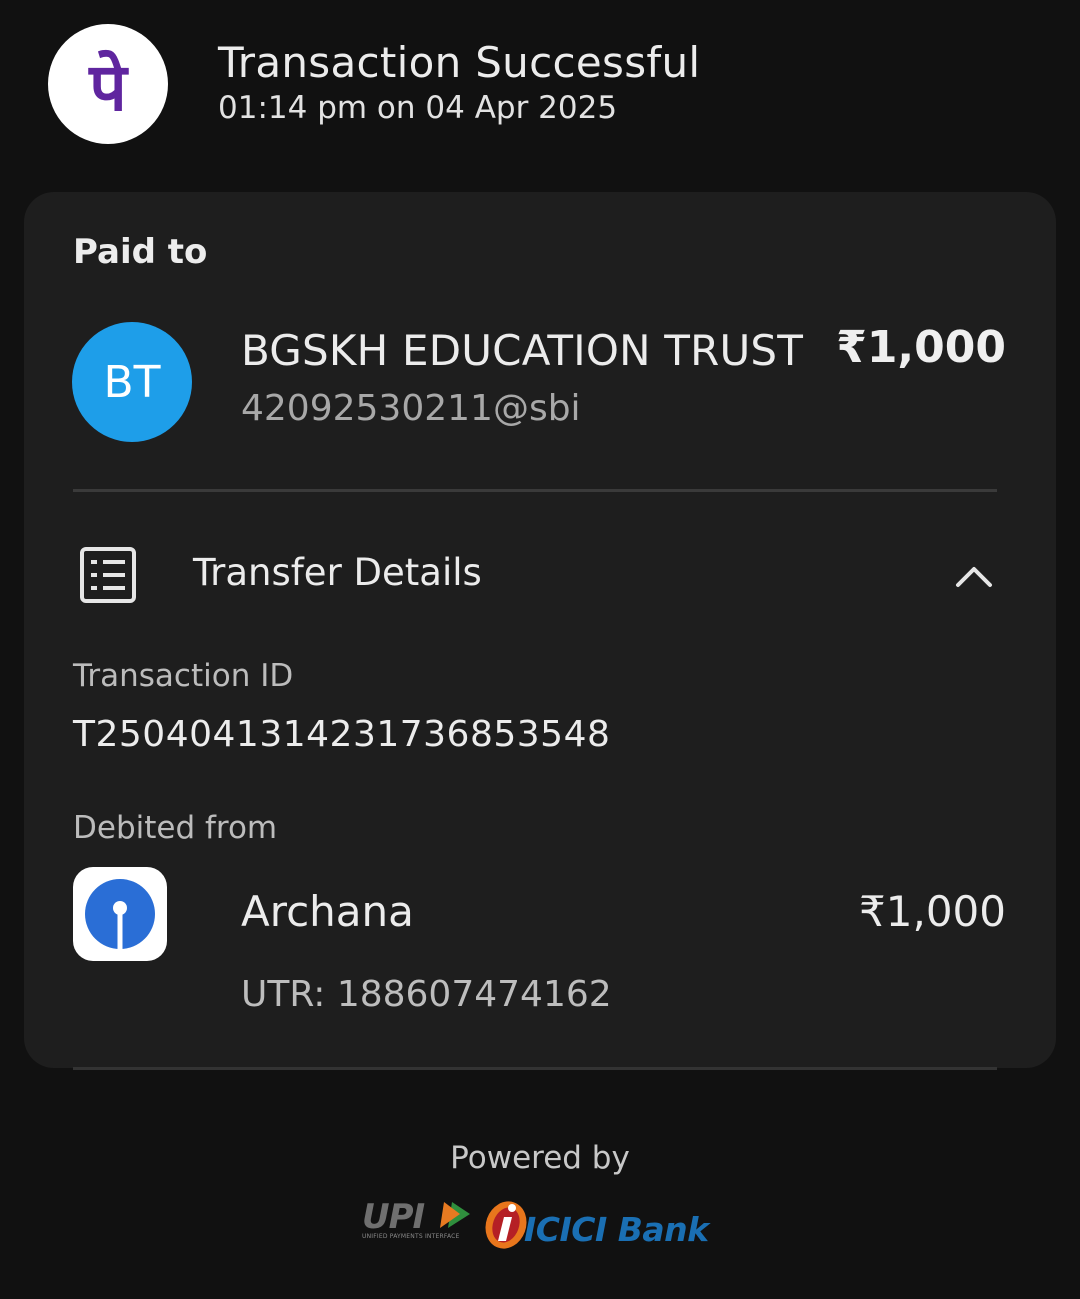 Image resolution: width=1080 pixels, height=1299 pixels. Describe the element at coordinates (411, 408) in the screenshot. I see `payee-upi-id: 42092530211@sbi` at that location.